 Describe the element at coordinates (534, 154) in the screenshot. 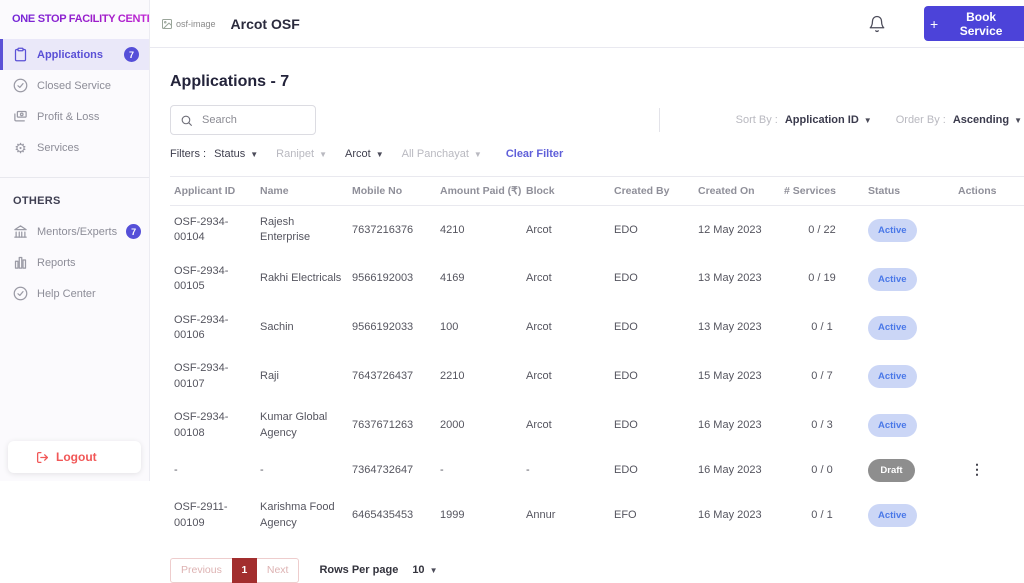

I see `clear-filter-link: Clear Filter` at that location.